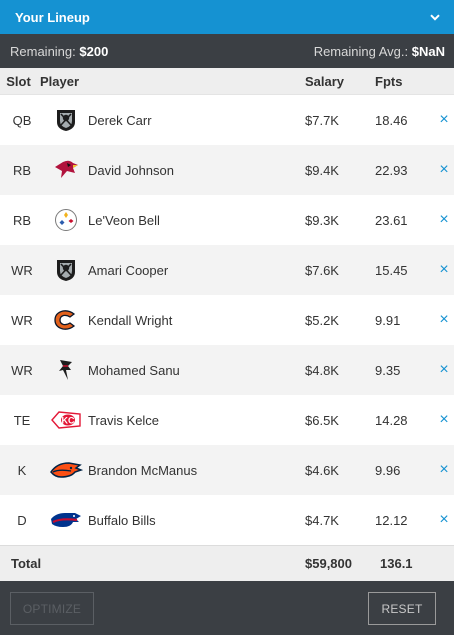  What do you see at coordinates (134, 370) in the screenshot?
I see `player-name: Mohamed Sanu` at bounding box center [134, 370].